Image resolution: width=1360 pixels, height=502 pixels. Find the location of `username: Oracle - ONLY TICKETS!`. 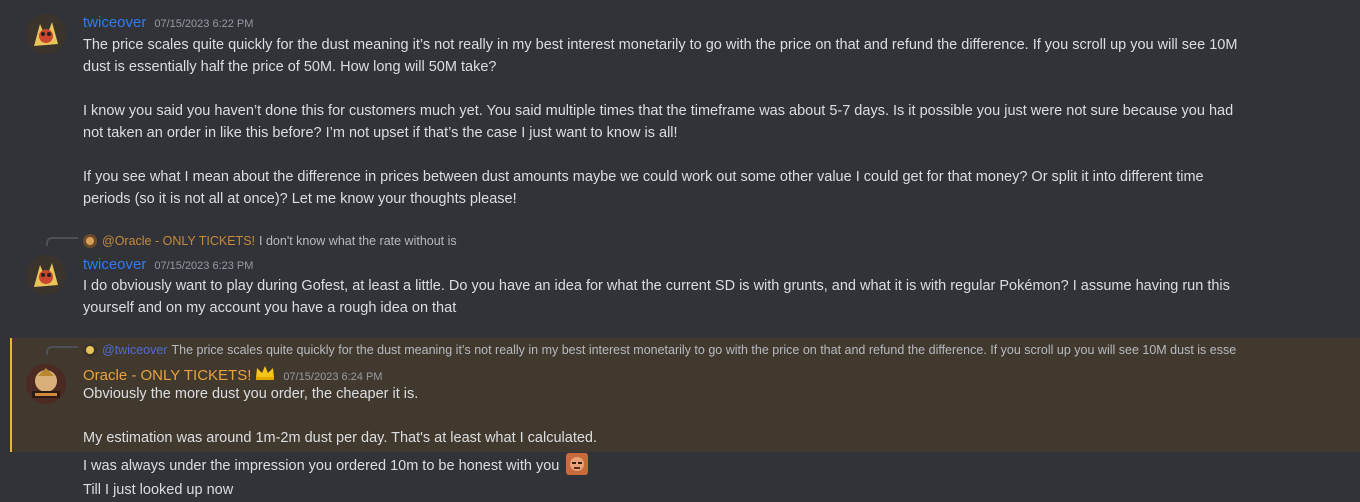

username: Oracle - ONLY TICKETS! is located at coordinates (167, 375).